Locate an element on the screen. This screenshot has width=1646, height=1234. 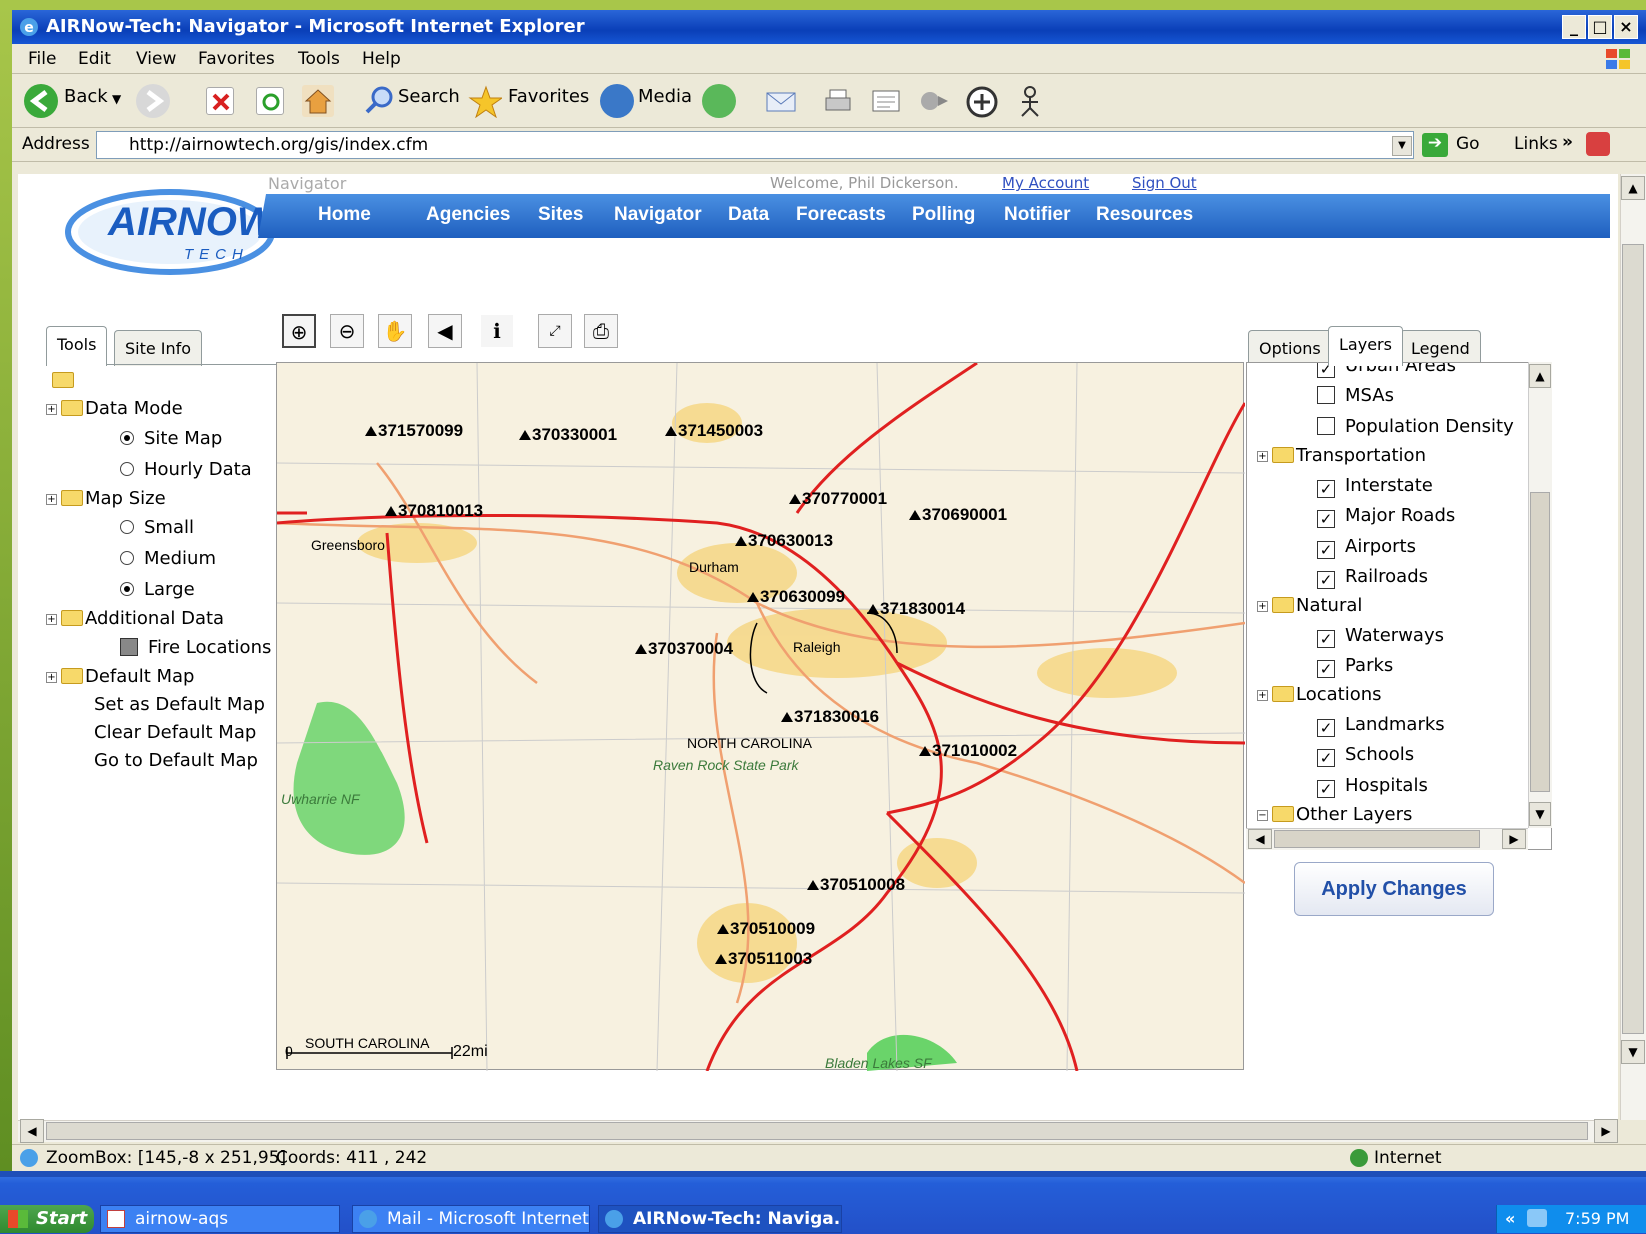
mail-icon is located at coordinates (781, 101).